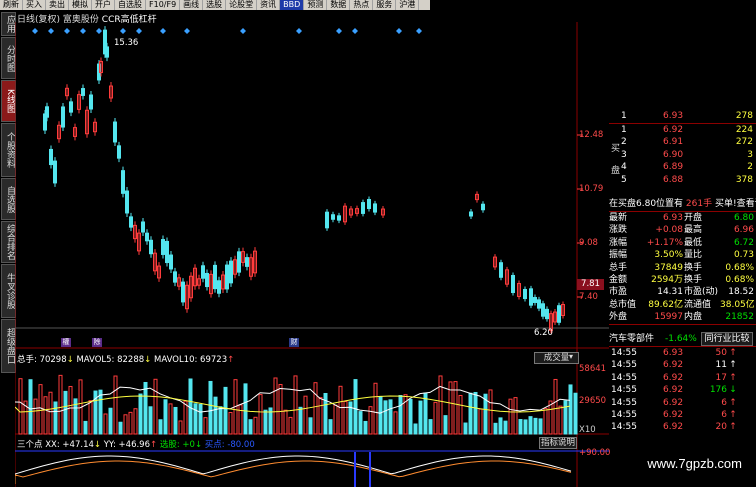 The height and width of the screenshot is (487, 756). I want to click on buy-order-book: 1 6.92 224 2 6.91 272 3 6.90 3 4 6.89 2 5 6.88 378, so click(682, 155).